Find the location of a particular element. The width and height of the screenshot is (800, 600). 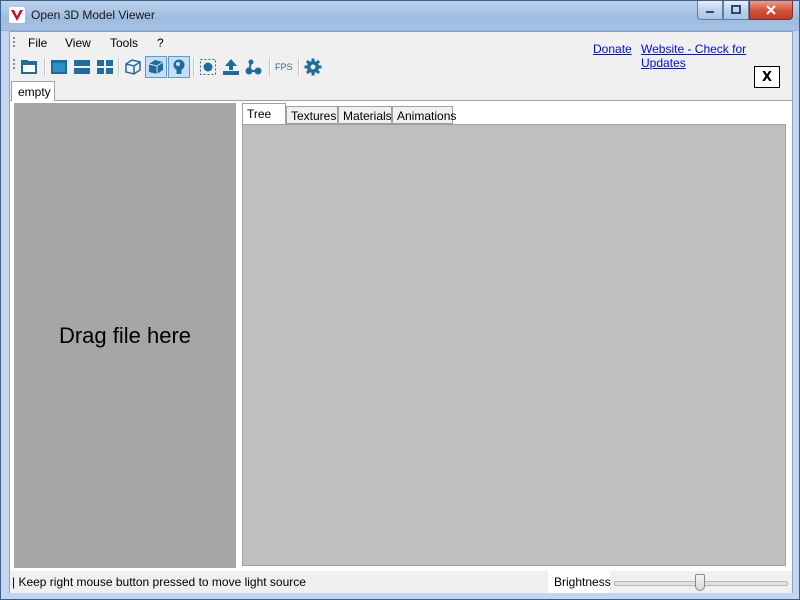

toolbar: FPS is located at coordinates (401, 68).